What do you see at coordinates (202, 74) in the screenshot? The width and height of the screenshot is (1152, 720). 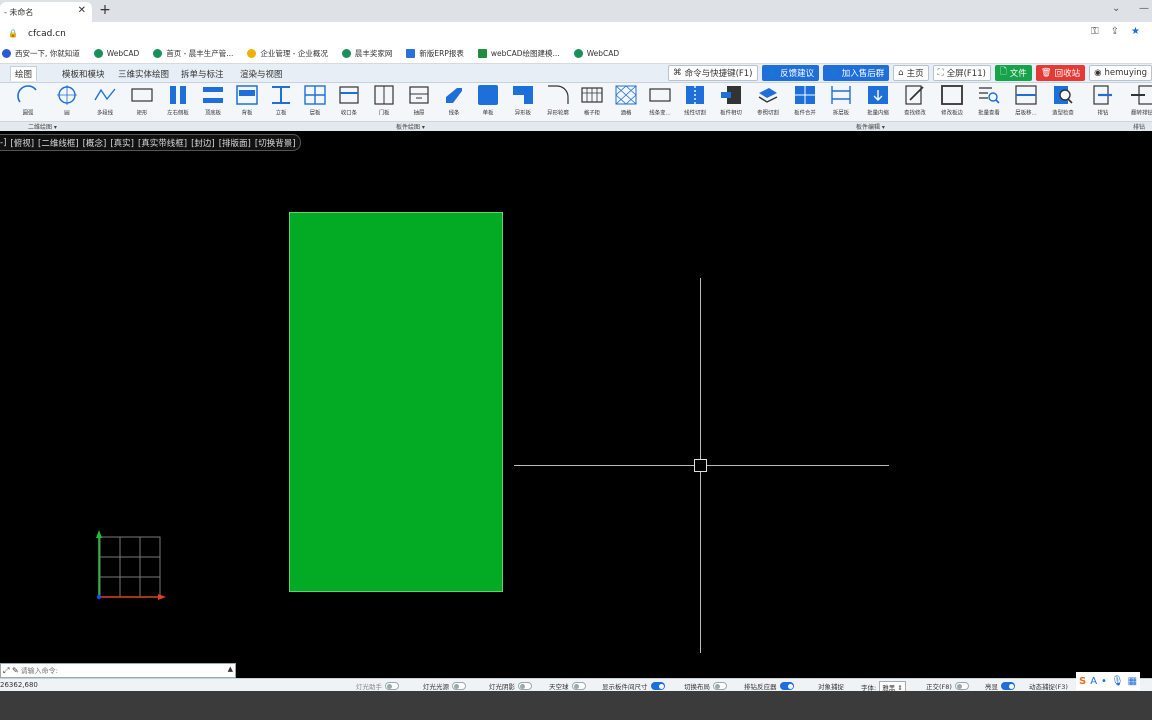 I see `tab-split-annotate: 拆单与标注` at bounding box center [202, 74].